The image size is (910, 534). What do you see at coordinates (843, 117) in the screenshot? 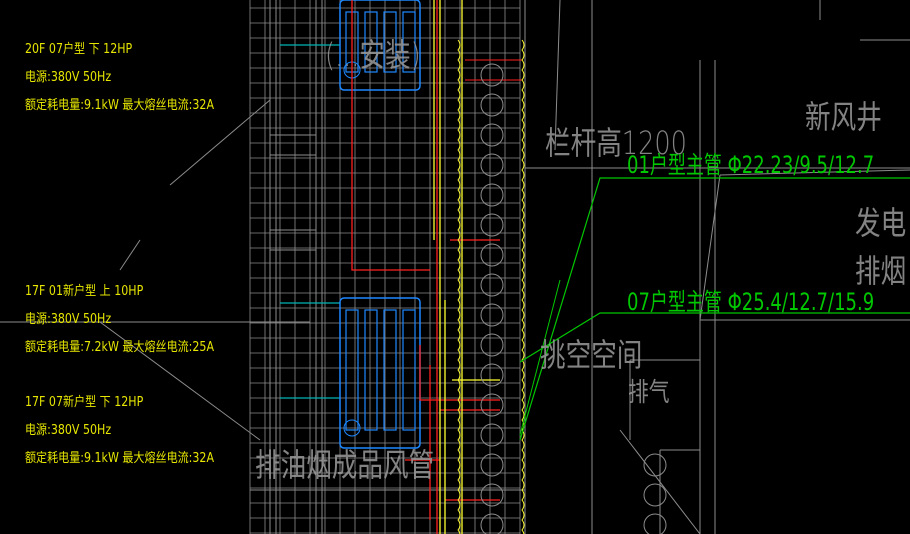
I see `label-fresh-air-shaft: 新风井` at bounding box center [843, 117].